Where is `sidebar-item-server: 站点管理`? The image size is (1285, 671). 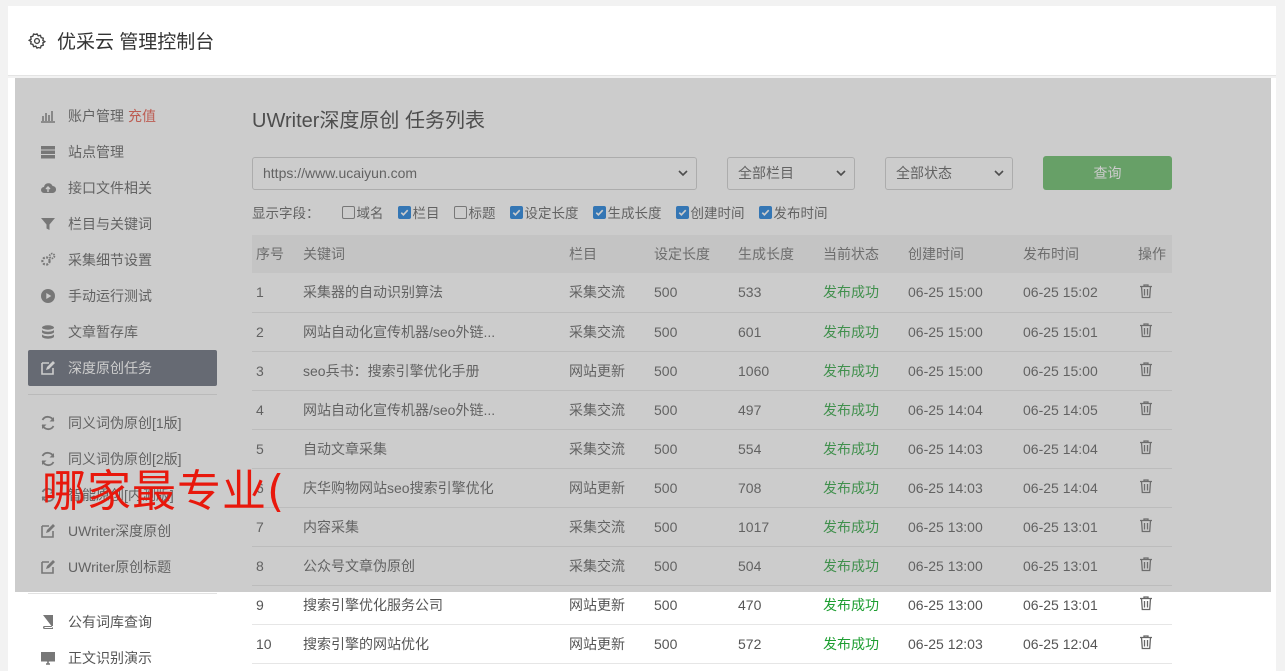 sidebar-item-server: 站点管理 is located at coordinates (122, 152).